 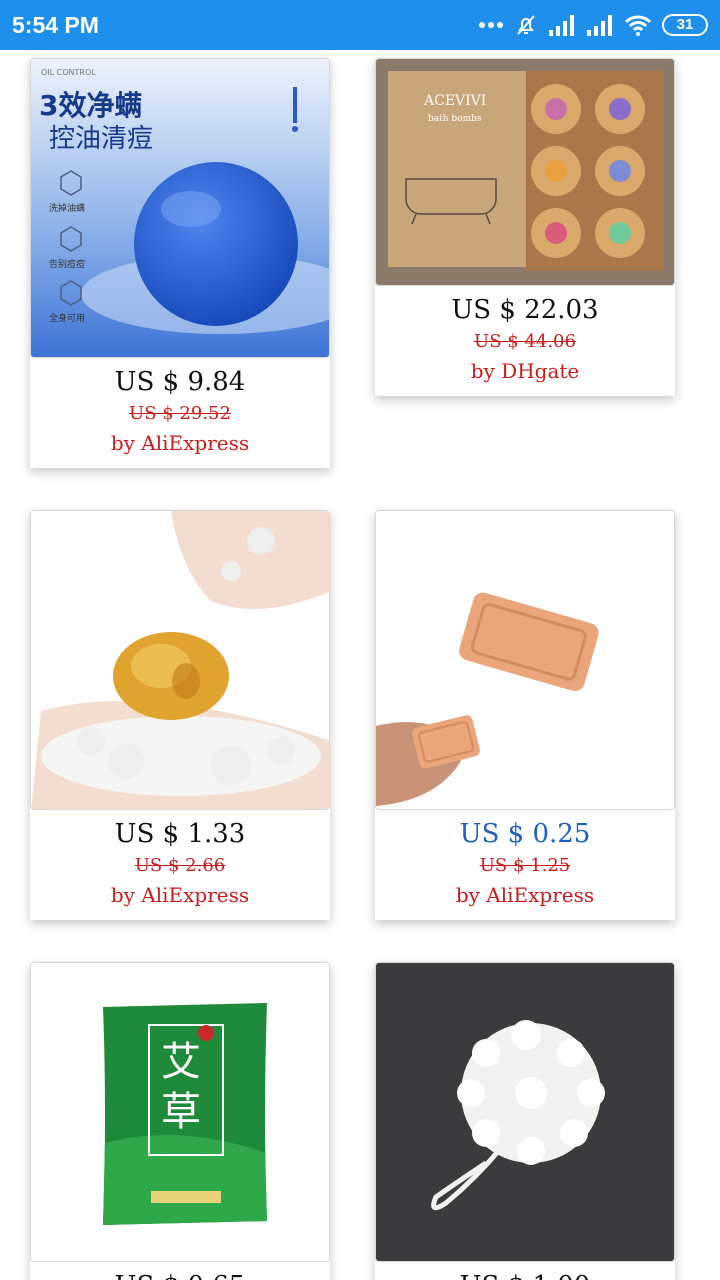 I want to click on product-price: US $ 1.33, so click(x=180, y=834).